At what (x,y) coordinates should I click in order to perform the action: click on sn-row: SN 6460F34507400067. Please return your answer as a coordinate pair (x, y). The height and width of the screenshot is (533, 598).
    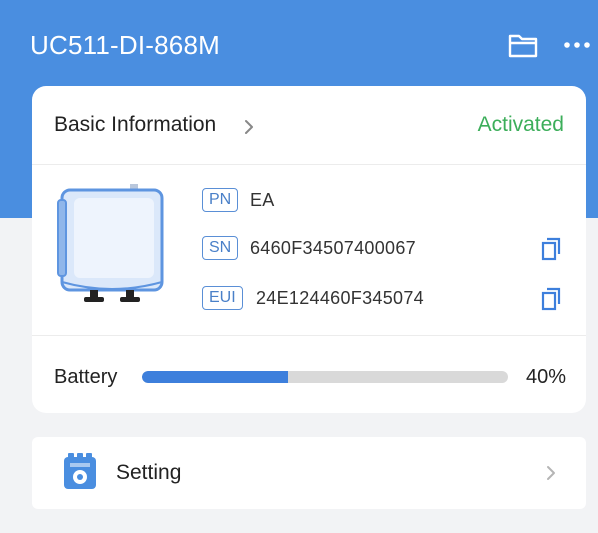
    Looking at the image, I should click on (387, 249).